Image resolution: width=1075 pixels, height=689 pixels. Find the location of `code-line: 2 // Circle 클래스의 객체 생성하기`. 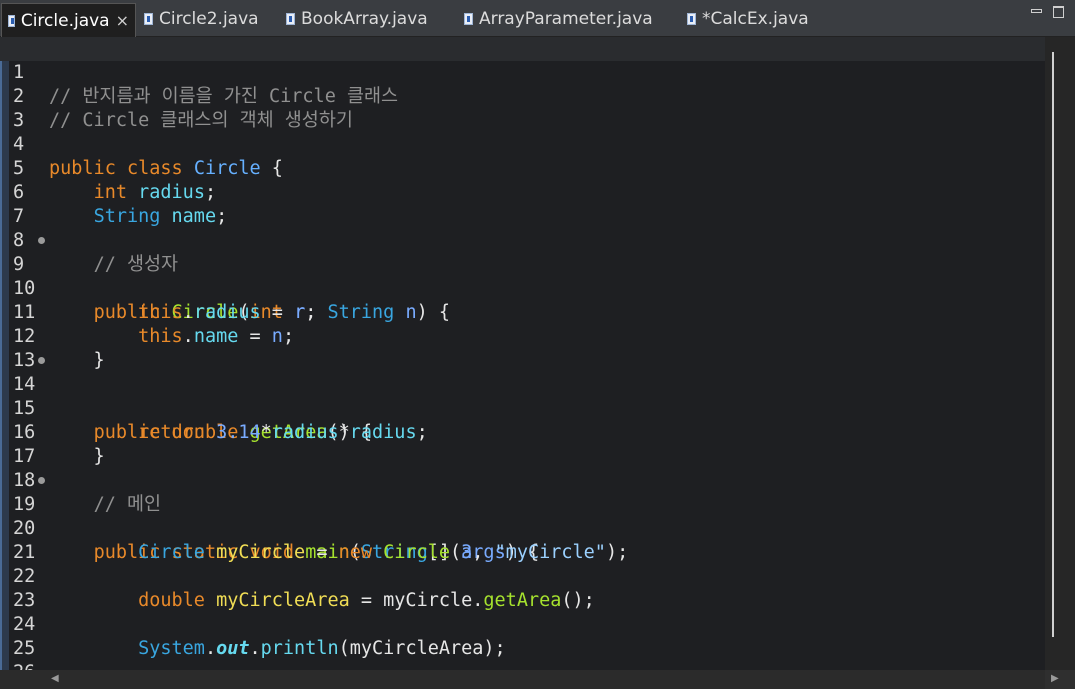

code-line: 2 // Circle 클래스의 객체 생성하기 is located at coordinates (522, 96).